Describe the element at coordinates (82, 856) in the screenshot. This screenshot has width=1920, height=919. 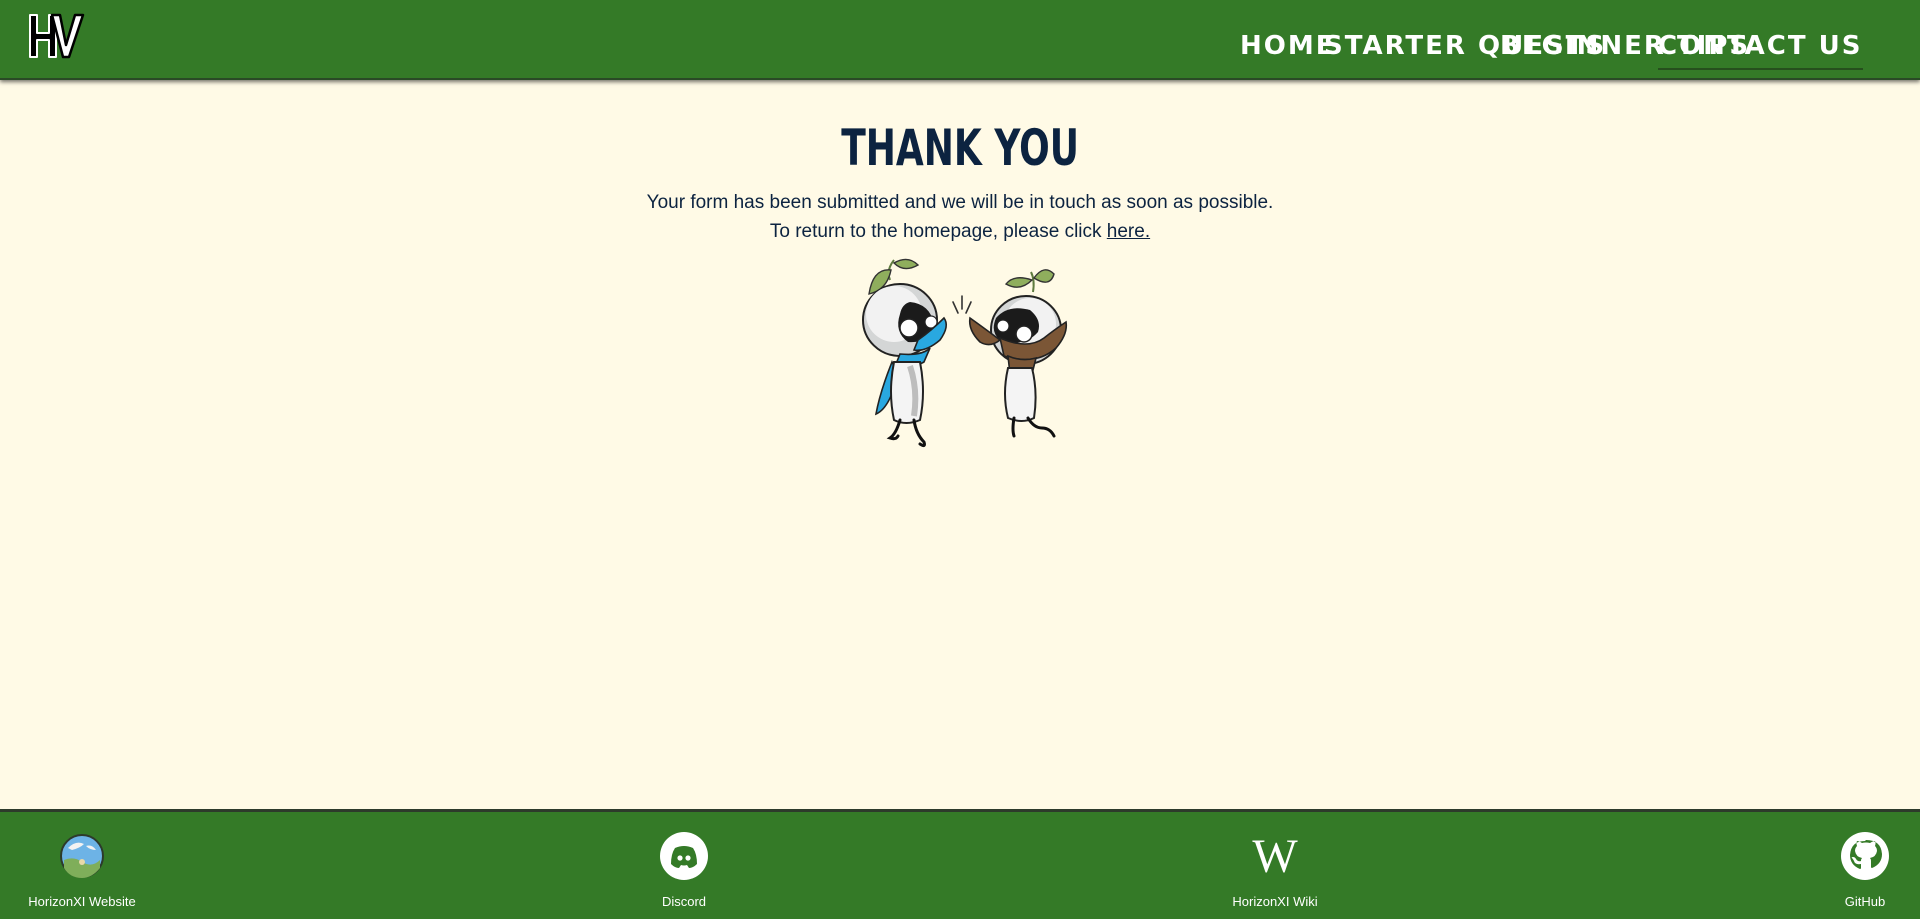
I see `horizonxi-globe-icon` at that location.